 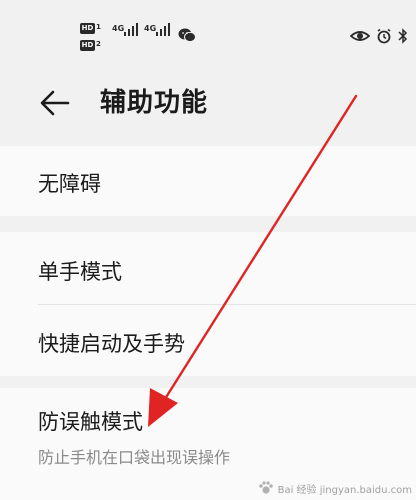 What do you see at coordinates (87, 28) in the screenshot?
I see `hd-badge-icon: HD` at bounding box center [87, 28].